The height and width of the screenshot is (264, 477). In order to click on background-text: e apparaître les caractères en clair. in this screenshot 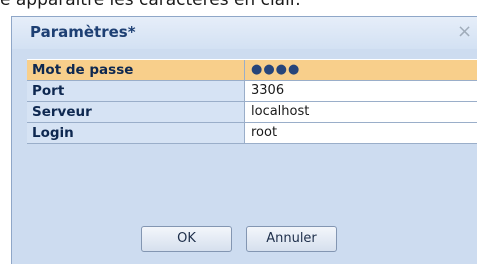, I will do `click(150, 5)`.